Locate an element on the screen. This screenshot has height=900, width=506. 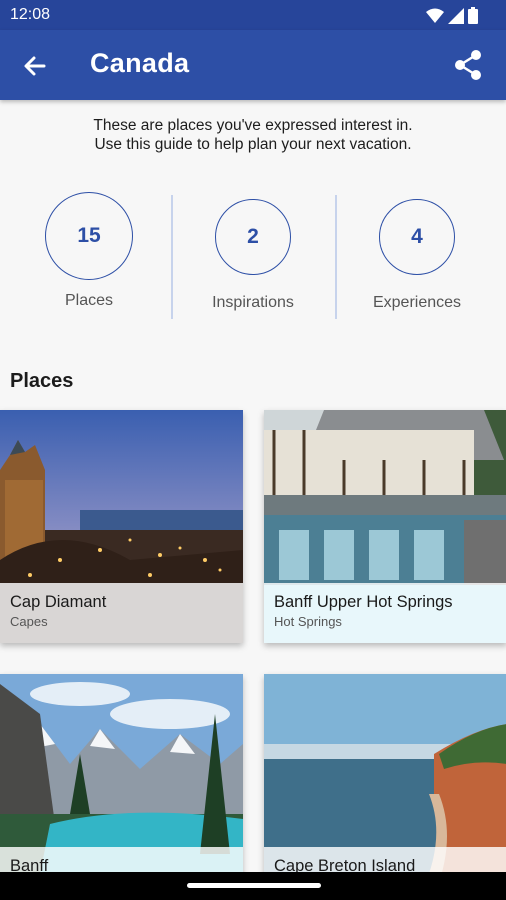
signal-icon is located at coordinates (456, 15).